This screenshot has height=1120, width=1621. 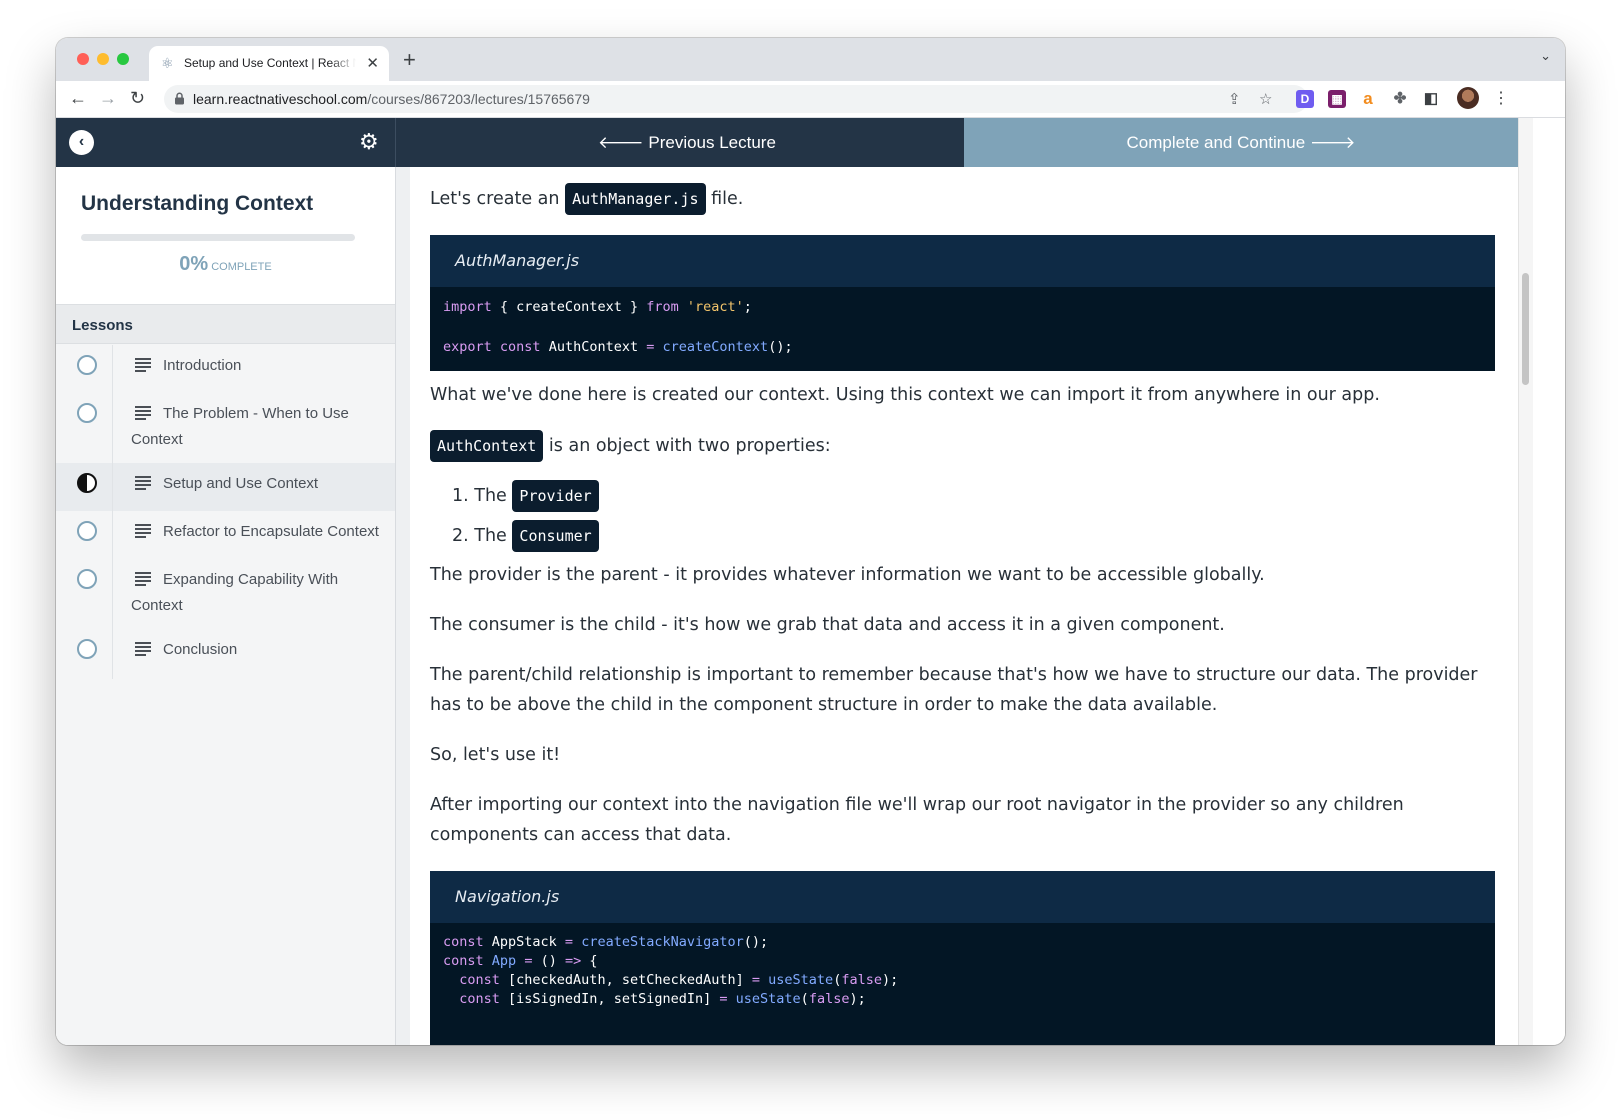 What do you see at coordinates (235, 592) in the screenshot?
I see `lesson-label: Expanding Capability With Context` at bounding box center [235, 592].